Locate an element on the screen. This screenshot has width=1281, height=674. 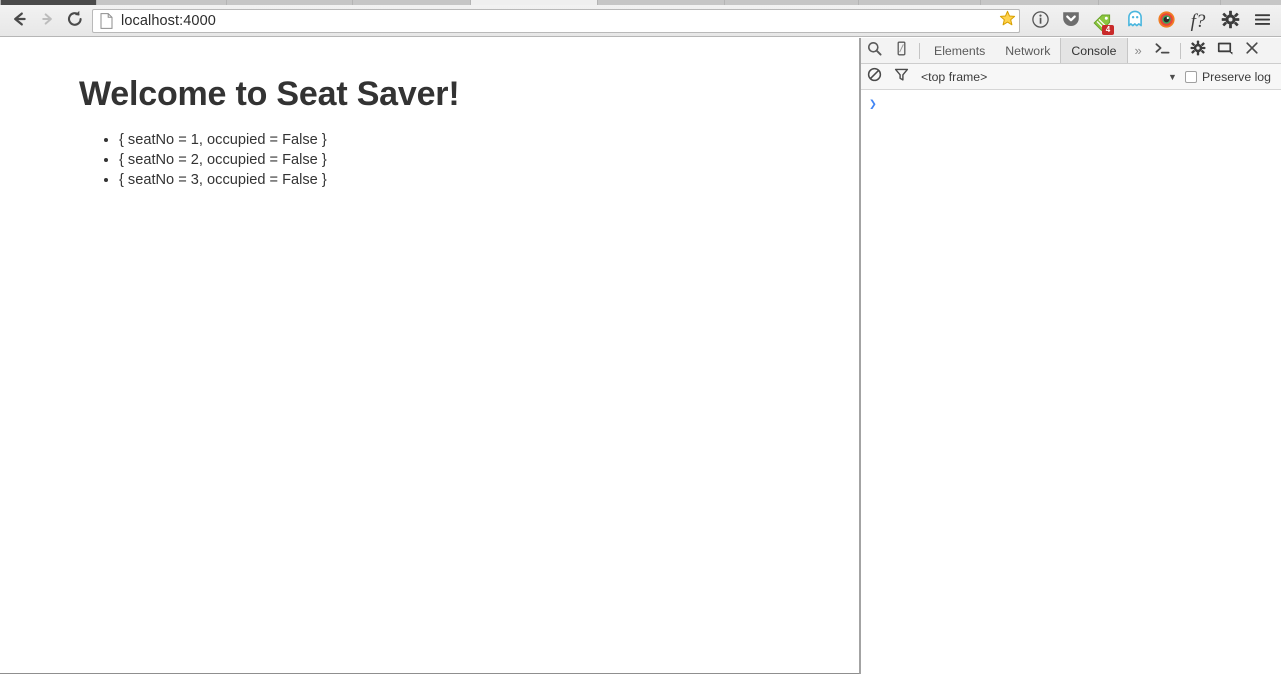
devtools-toolbar: Elements Network Console » is located at coordinates (1071, 51).